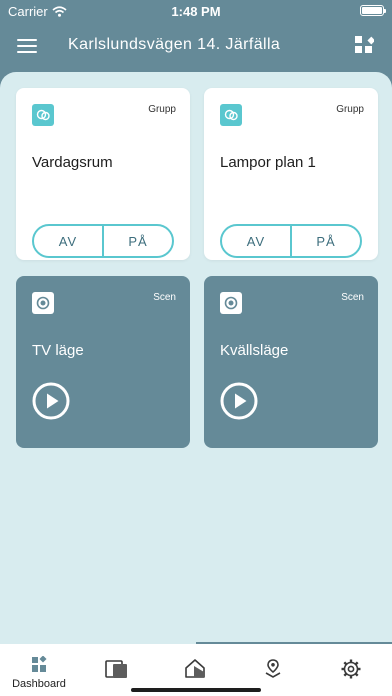 The image size is (392, 696). Describe the element at coordinates (103, 174) in the screenshot. I see `group-card-vardagsrum: Grupp Vardagsrum AV PÅ` at that location.